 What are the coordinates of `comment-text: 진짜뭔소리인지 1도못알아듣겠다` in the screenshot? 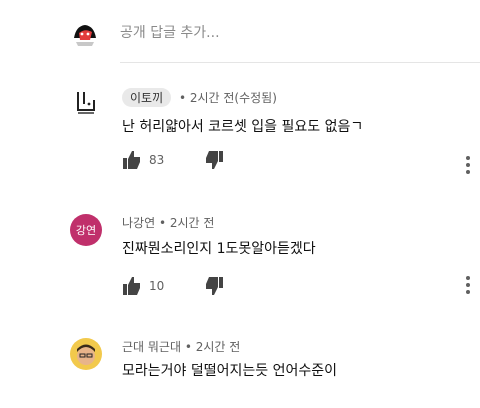 It's located at (219, 249).